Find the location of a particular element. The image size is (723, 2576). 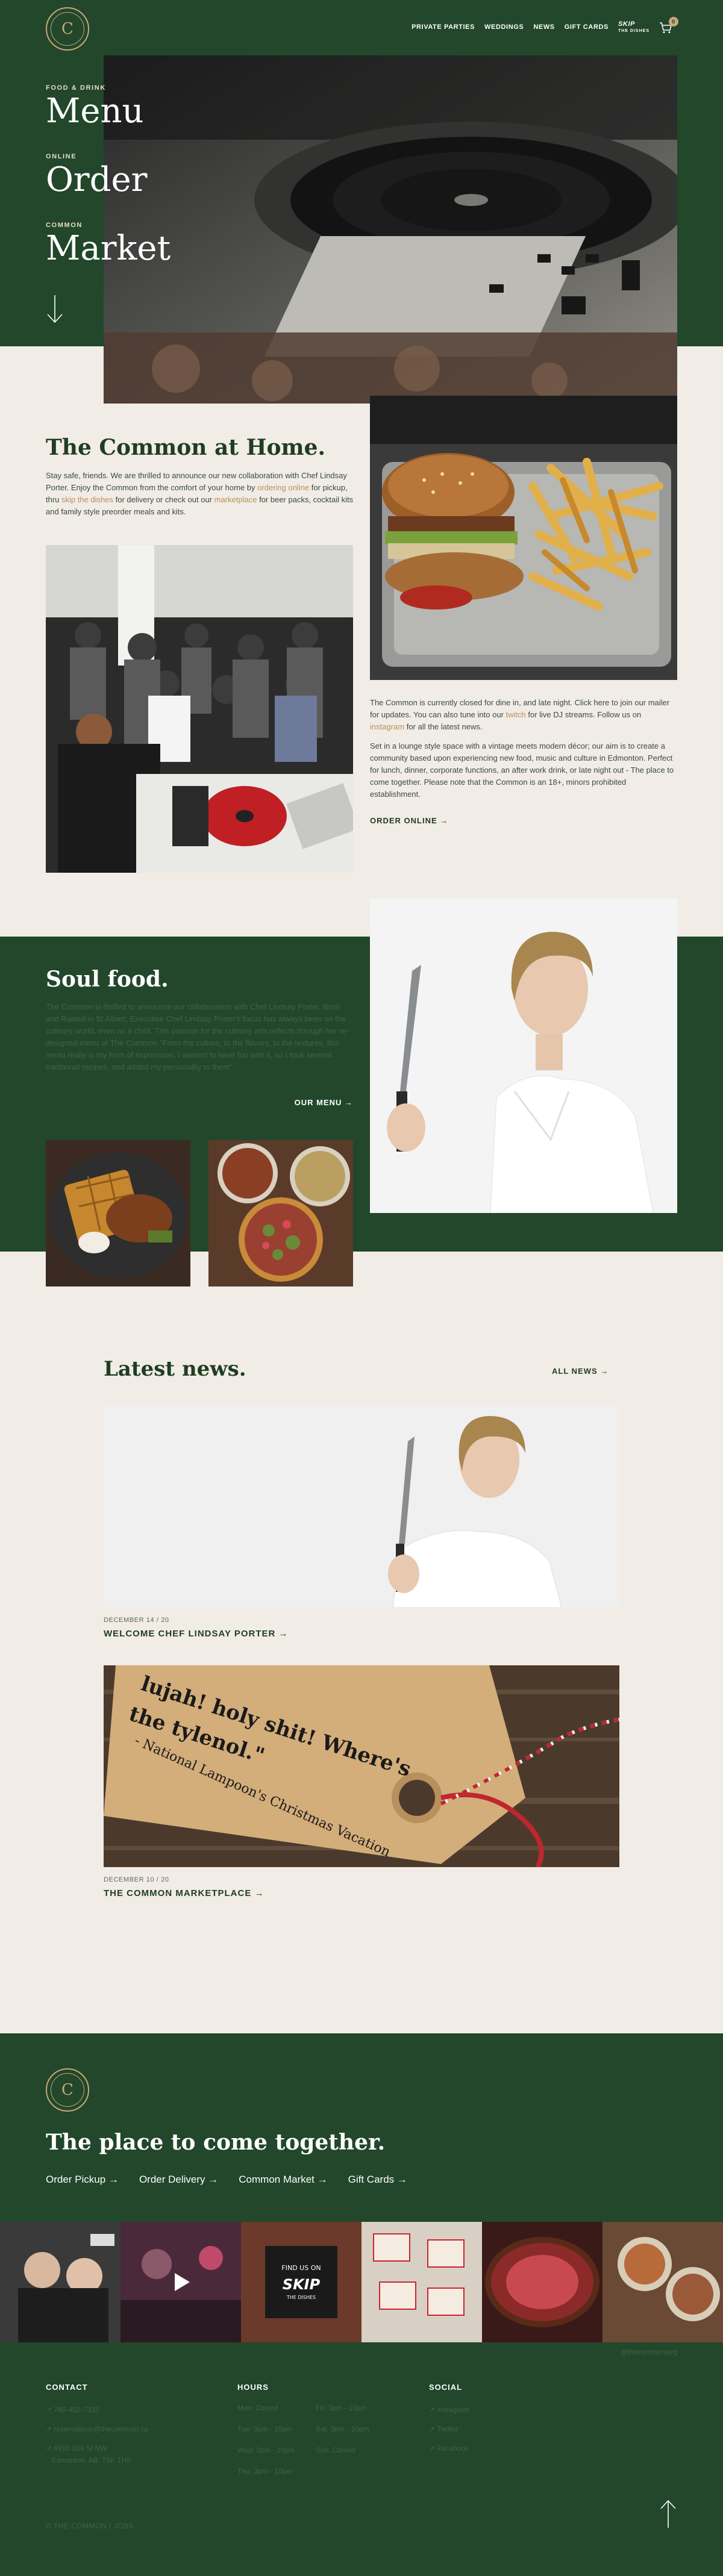

ordering-online-link: ordering online is located at coordinates (283, 487).